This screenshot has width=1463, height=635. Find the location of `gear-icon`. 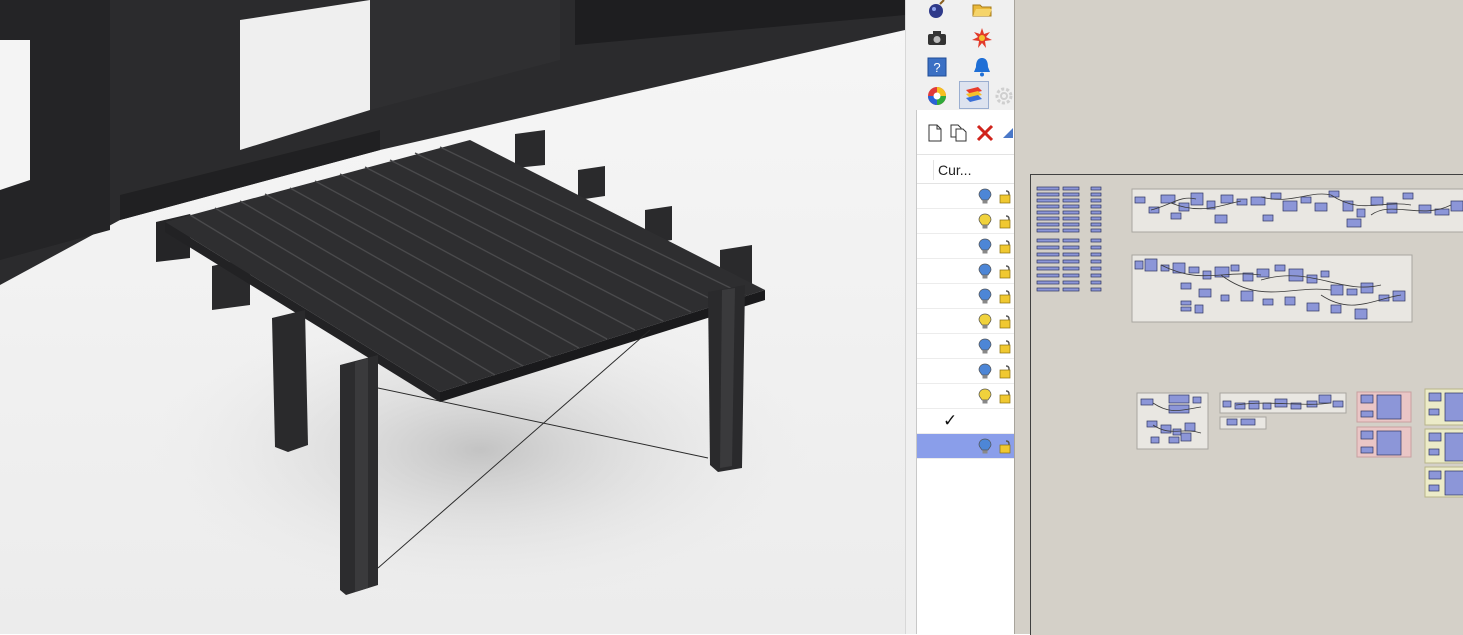

gear-icon is located at coordinates (1004, 96).